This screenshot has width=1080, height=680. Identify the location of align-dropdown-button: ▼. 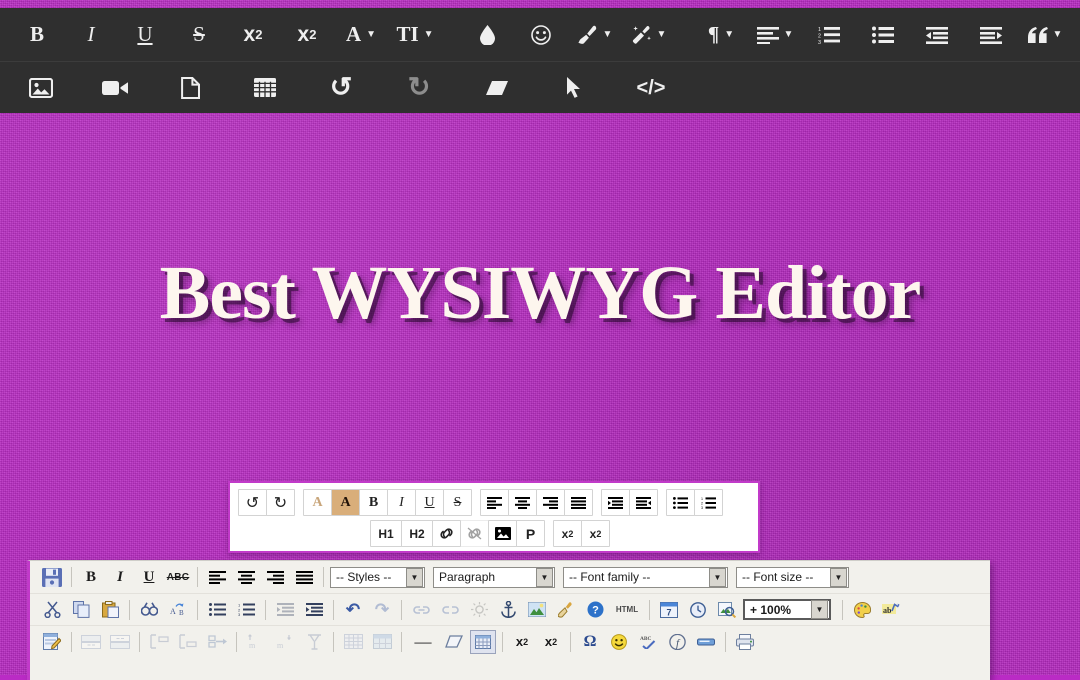
(775, 35).